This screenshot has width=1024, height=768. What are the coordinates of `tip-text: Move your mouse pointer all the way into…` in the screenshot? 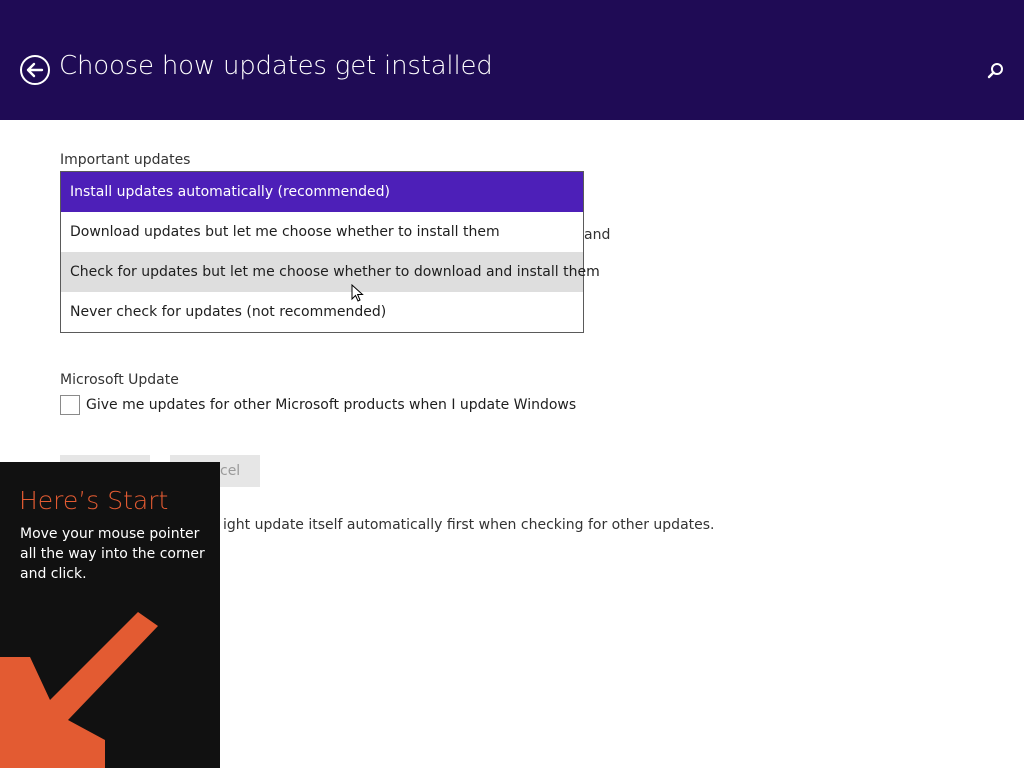 It's located at (112, 554).